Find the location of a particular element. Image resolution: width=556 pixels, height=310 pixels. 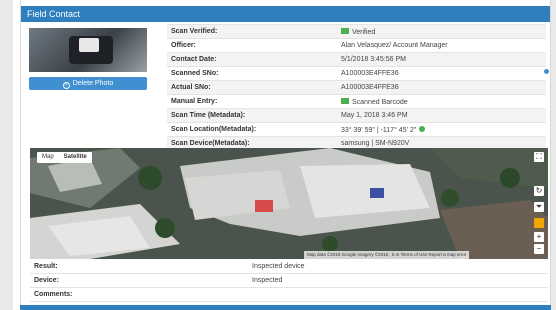

row-label: Manual Entry: is located at coordinates (252, 101).